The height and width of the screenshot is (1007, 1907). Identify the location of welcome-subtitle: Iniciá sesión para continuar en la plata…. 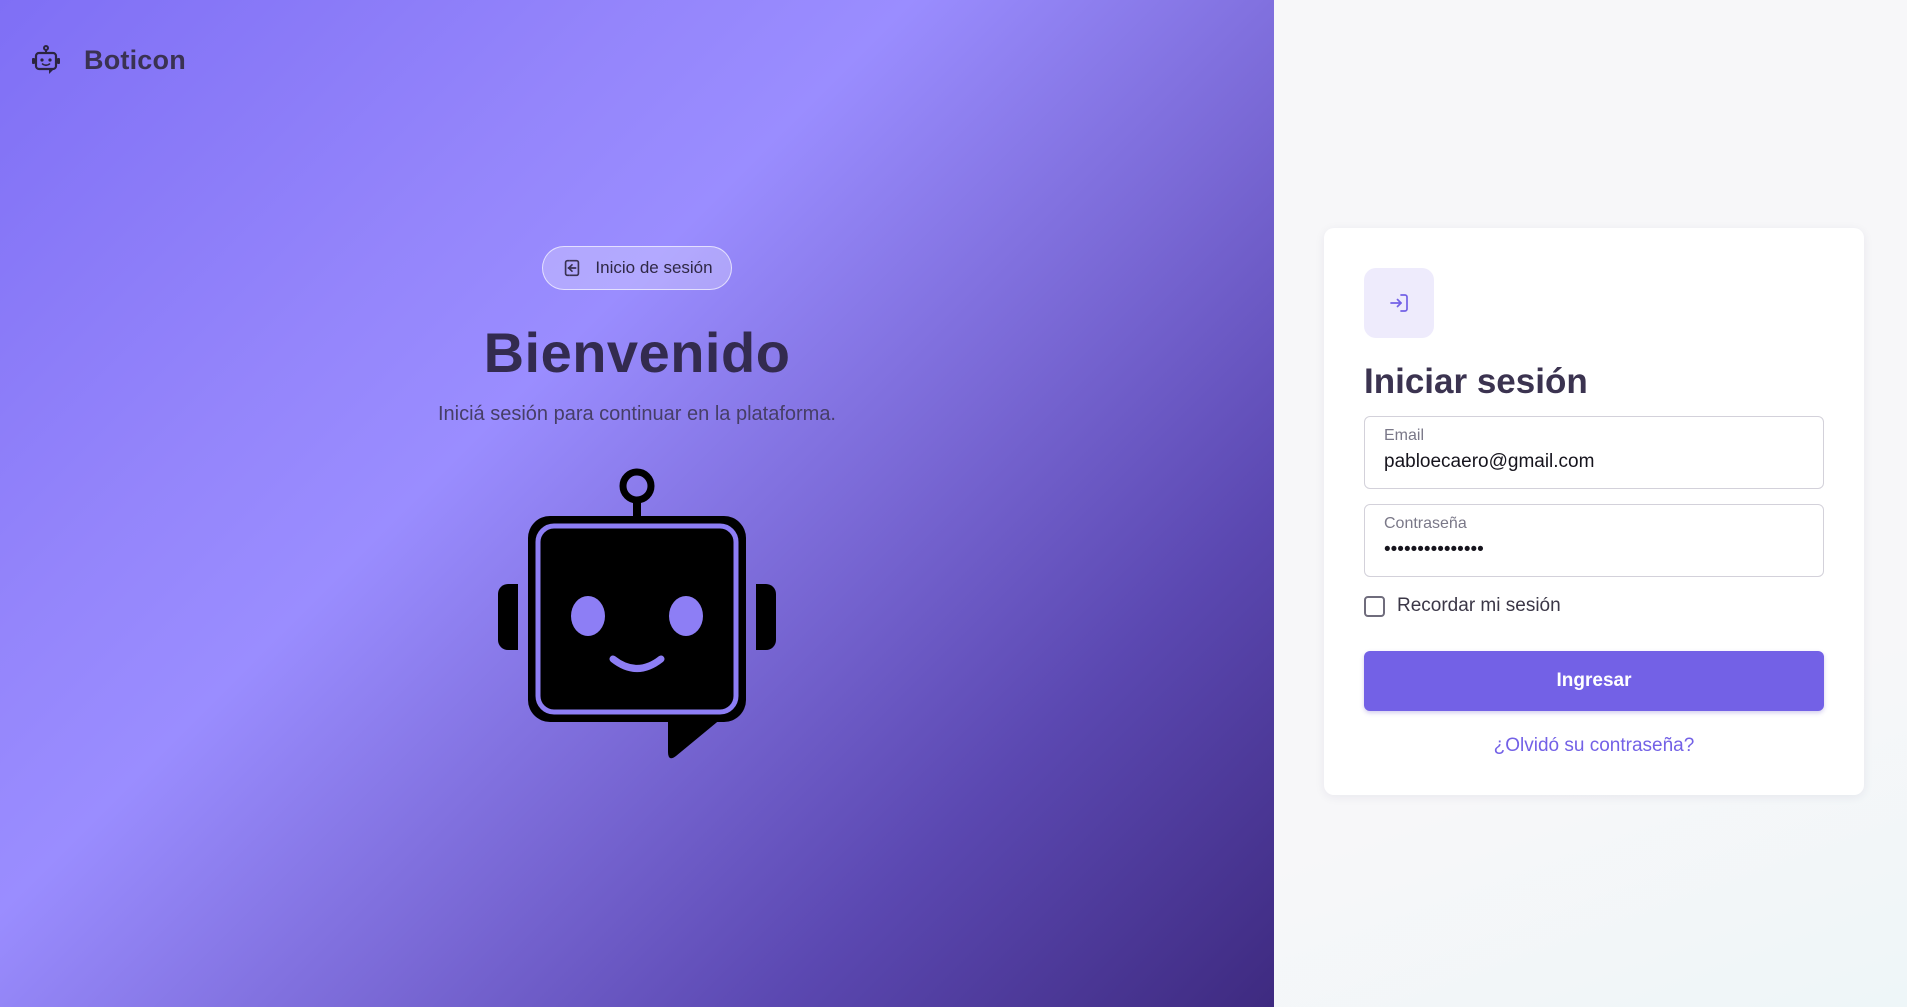
(636, 414).